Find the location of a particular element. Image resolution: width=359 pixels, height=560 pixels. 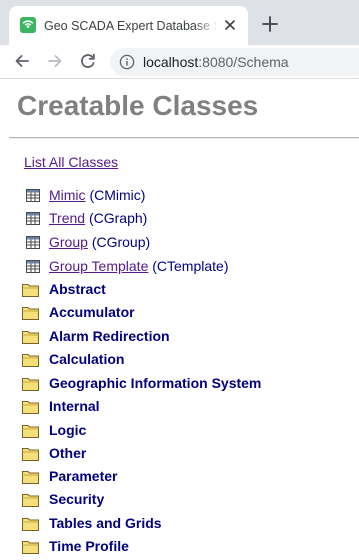

class-link-group: Group is located at coordinates (68, 242).